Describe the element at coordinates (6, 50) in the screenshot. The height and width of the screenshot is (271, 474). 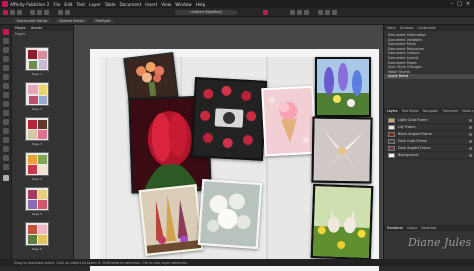
I see `table-tool-icon` at that location.